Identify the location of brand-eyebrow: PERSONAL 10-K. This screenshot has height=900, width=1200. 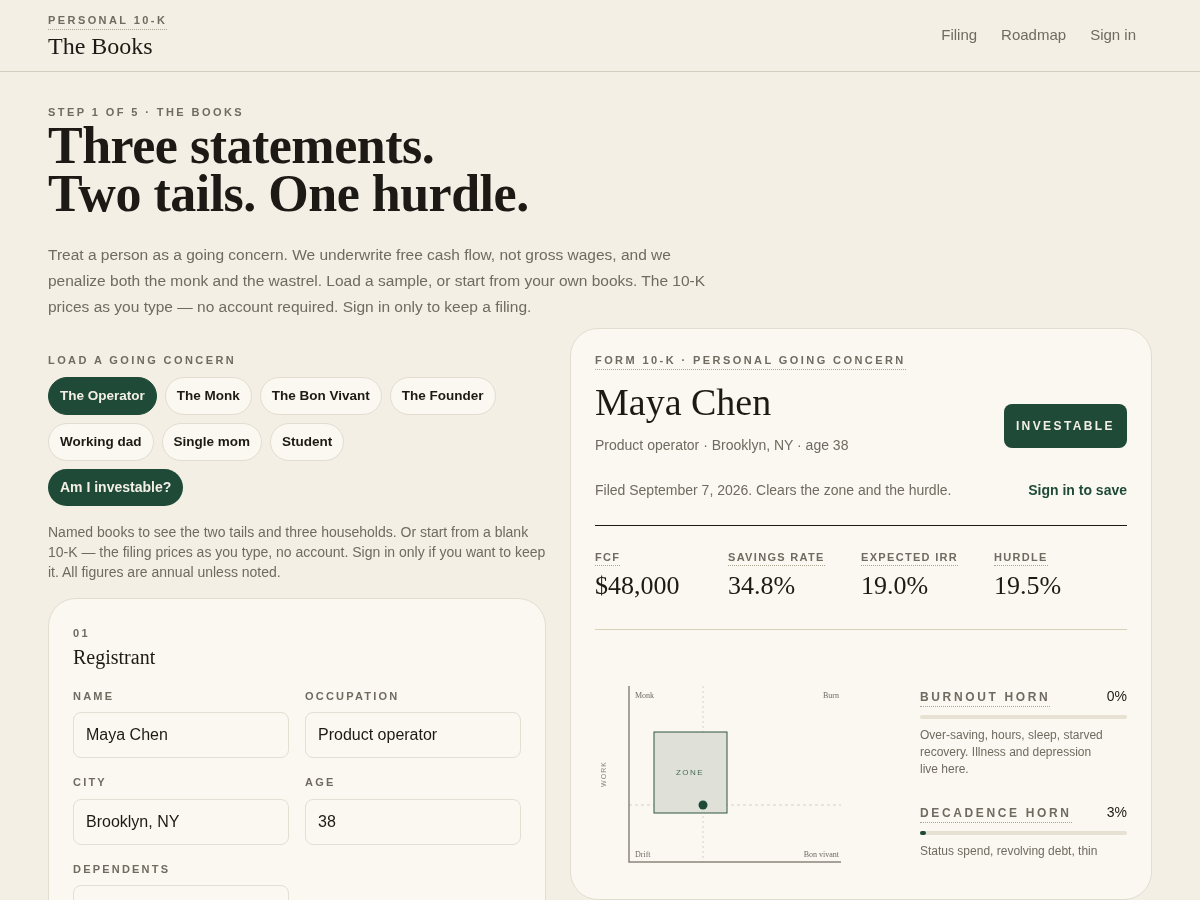
(108, 21).